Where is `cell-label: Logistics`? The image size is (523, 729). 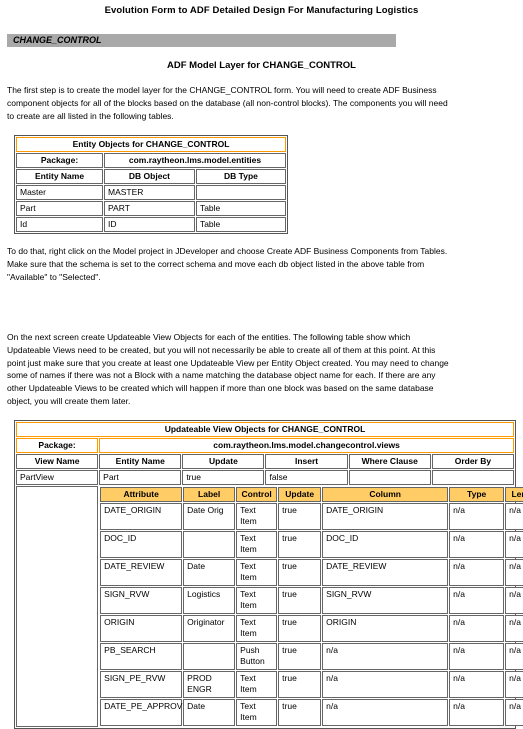
cell-label: Logistics is located at coordinates (209, 601).